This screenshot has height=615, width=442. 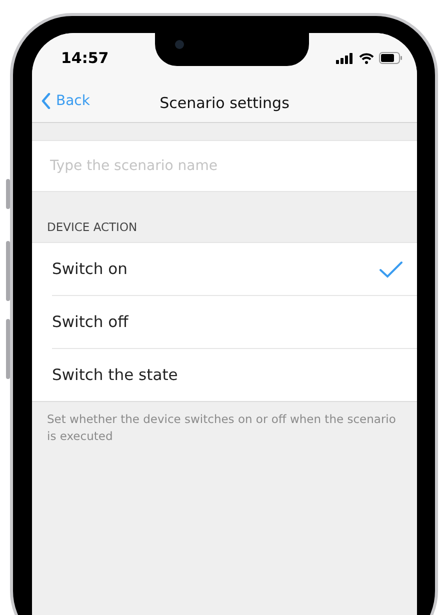 I want to click on scenario-name-input: Type the scenario name, so click(x=224, y=166).